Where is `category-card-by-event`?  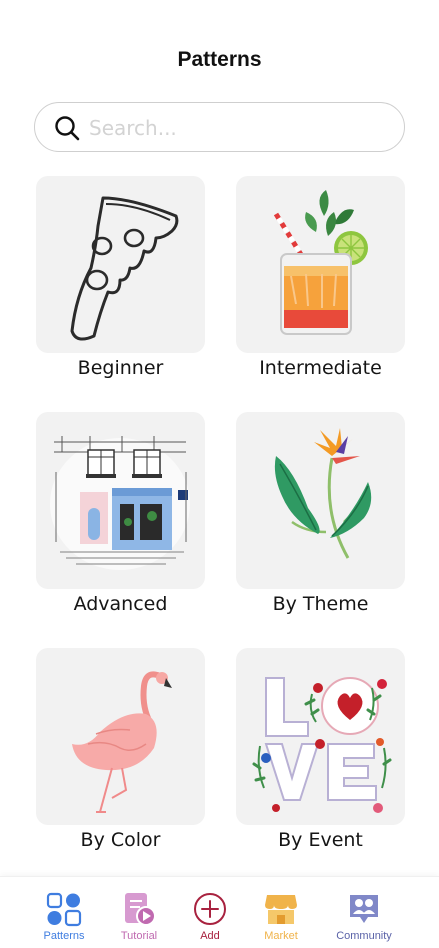
category-card-by-event is located at coordinates (320, 736).